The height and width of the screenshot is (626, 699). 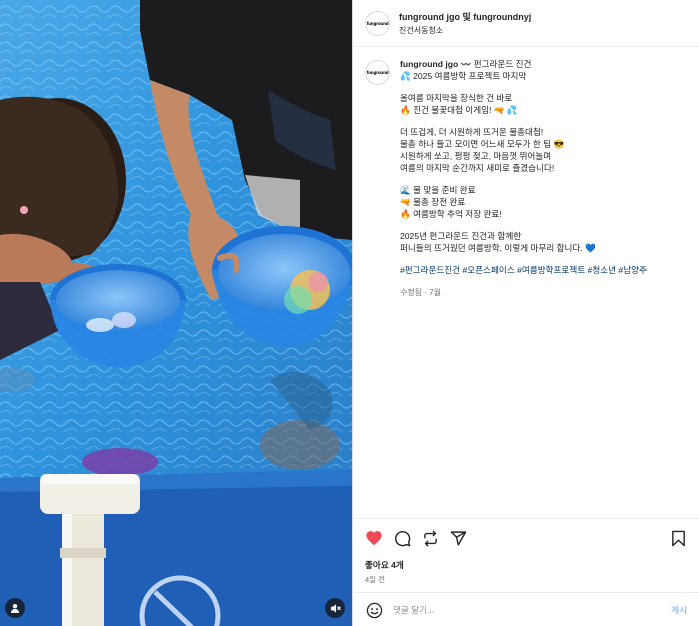 I want to click on caption-meta: 수정됨 · 7월, so click(x=420, y=292).